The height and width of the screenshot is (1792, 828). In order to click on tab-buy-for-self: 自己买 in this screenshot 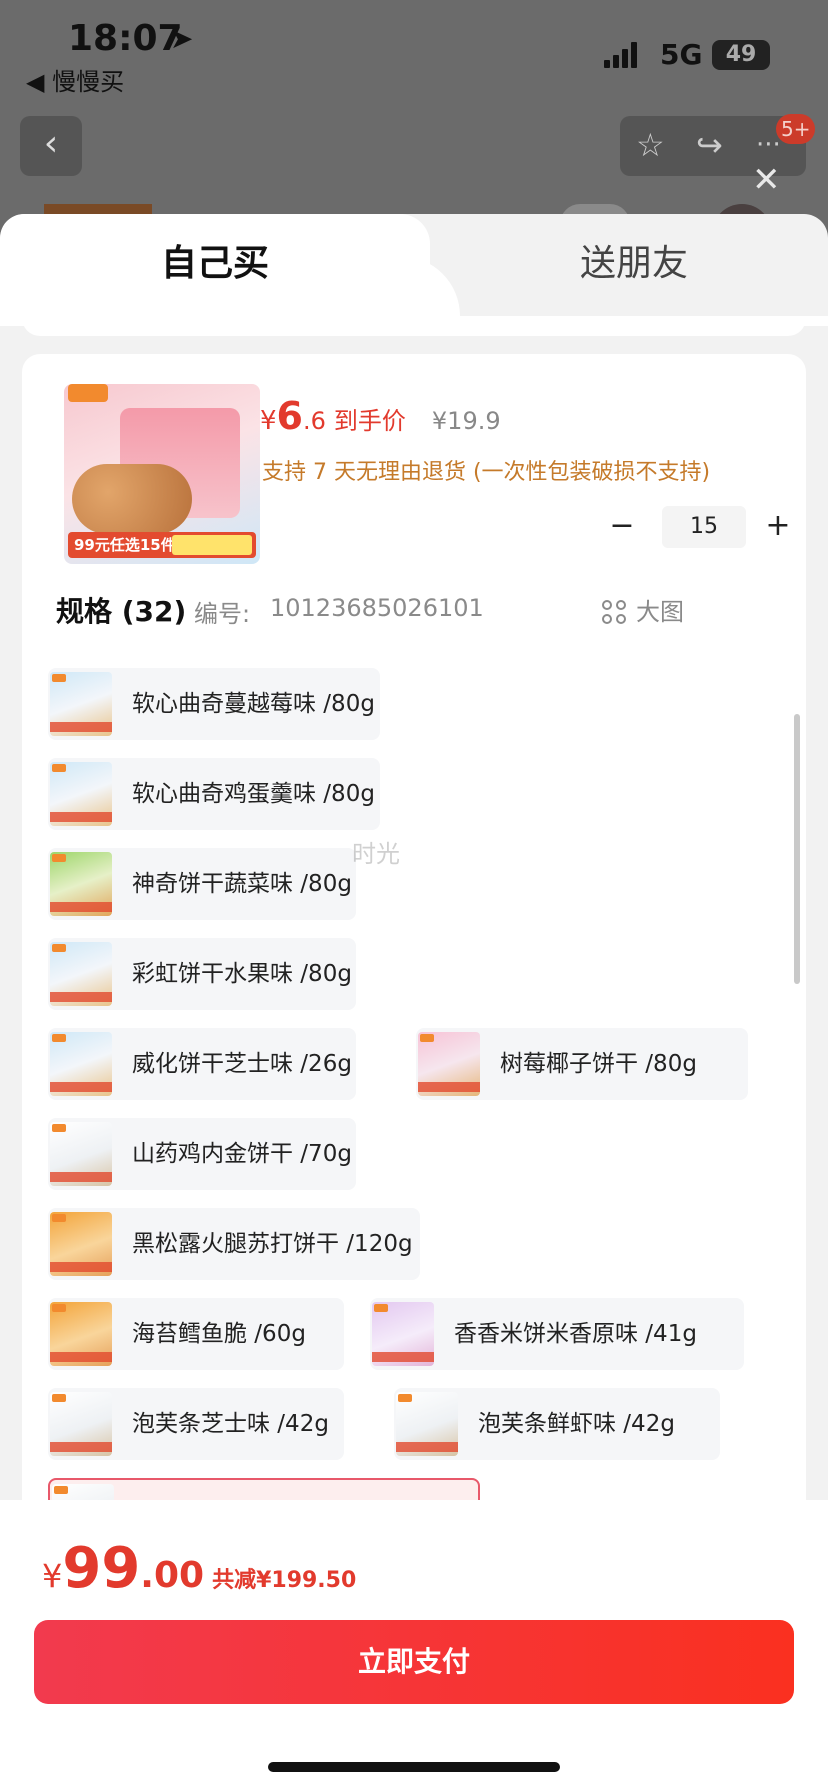, I will do `click(230, 265)`.